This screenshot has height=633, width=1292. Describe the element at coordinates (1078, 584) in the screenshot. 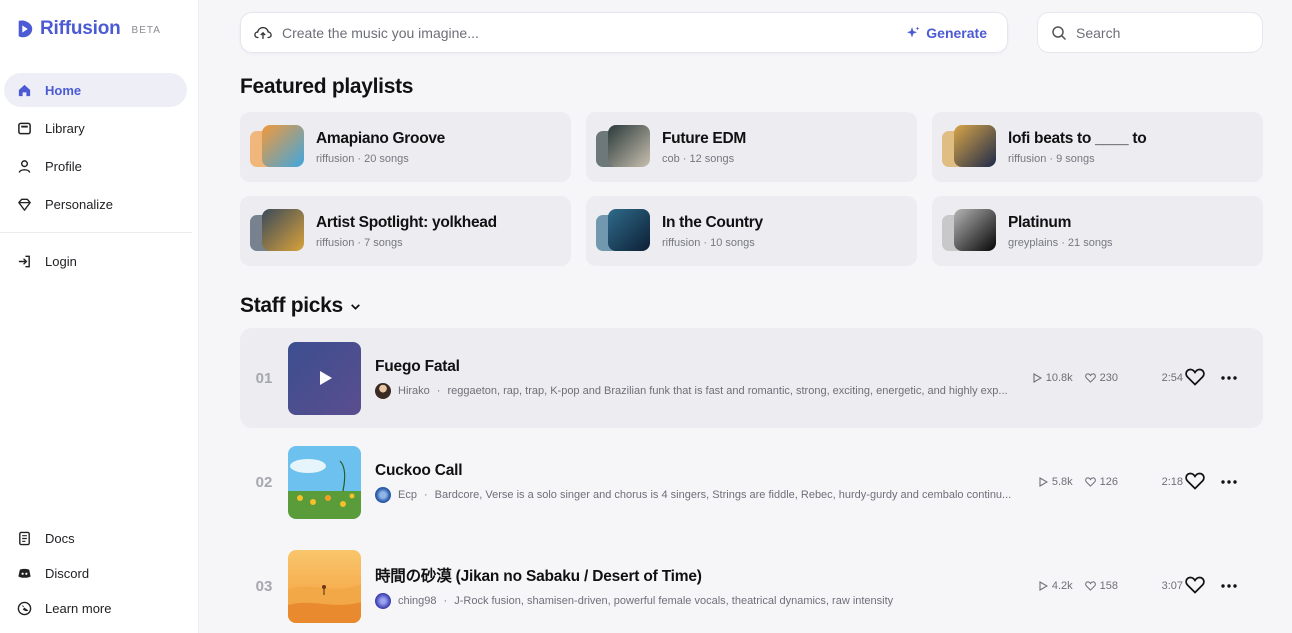

I see `track-stats: 4.2k 158` at that location.